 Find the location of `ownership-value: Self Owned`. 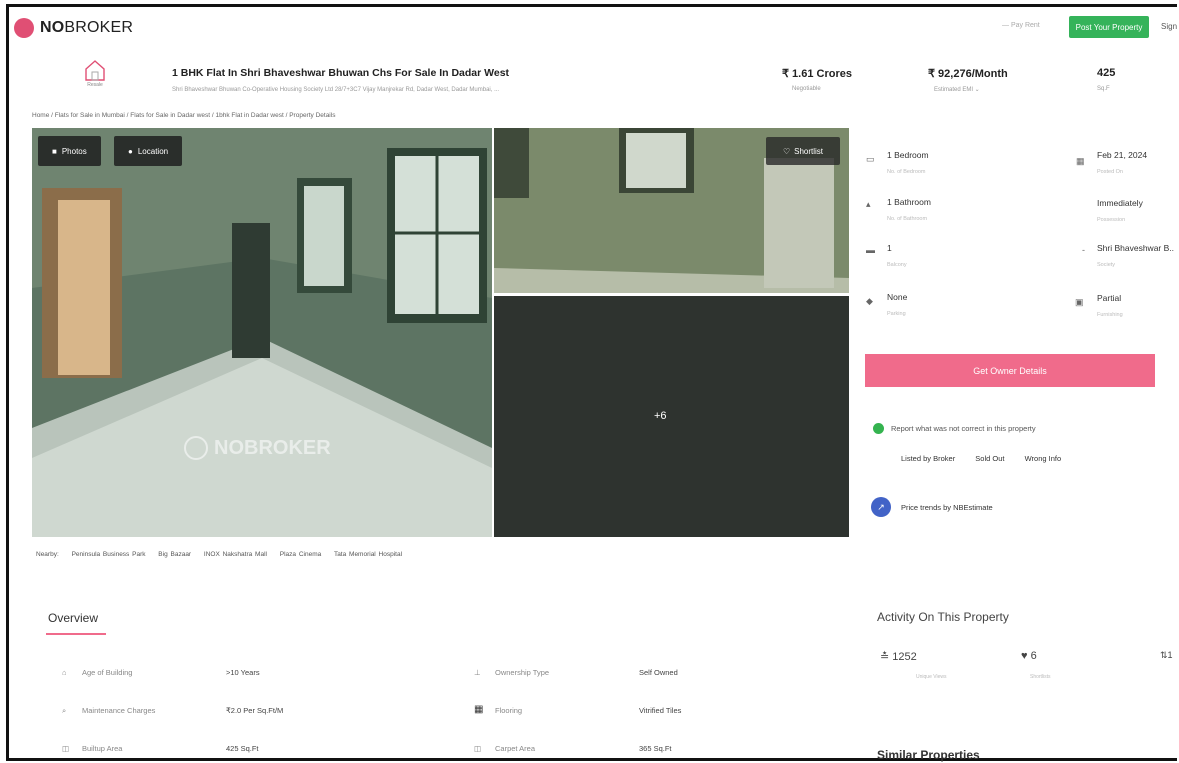

ownership-value: Self Owned is located at coordinates (658, 672).